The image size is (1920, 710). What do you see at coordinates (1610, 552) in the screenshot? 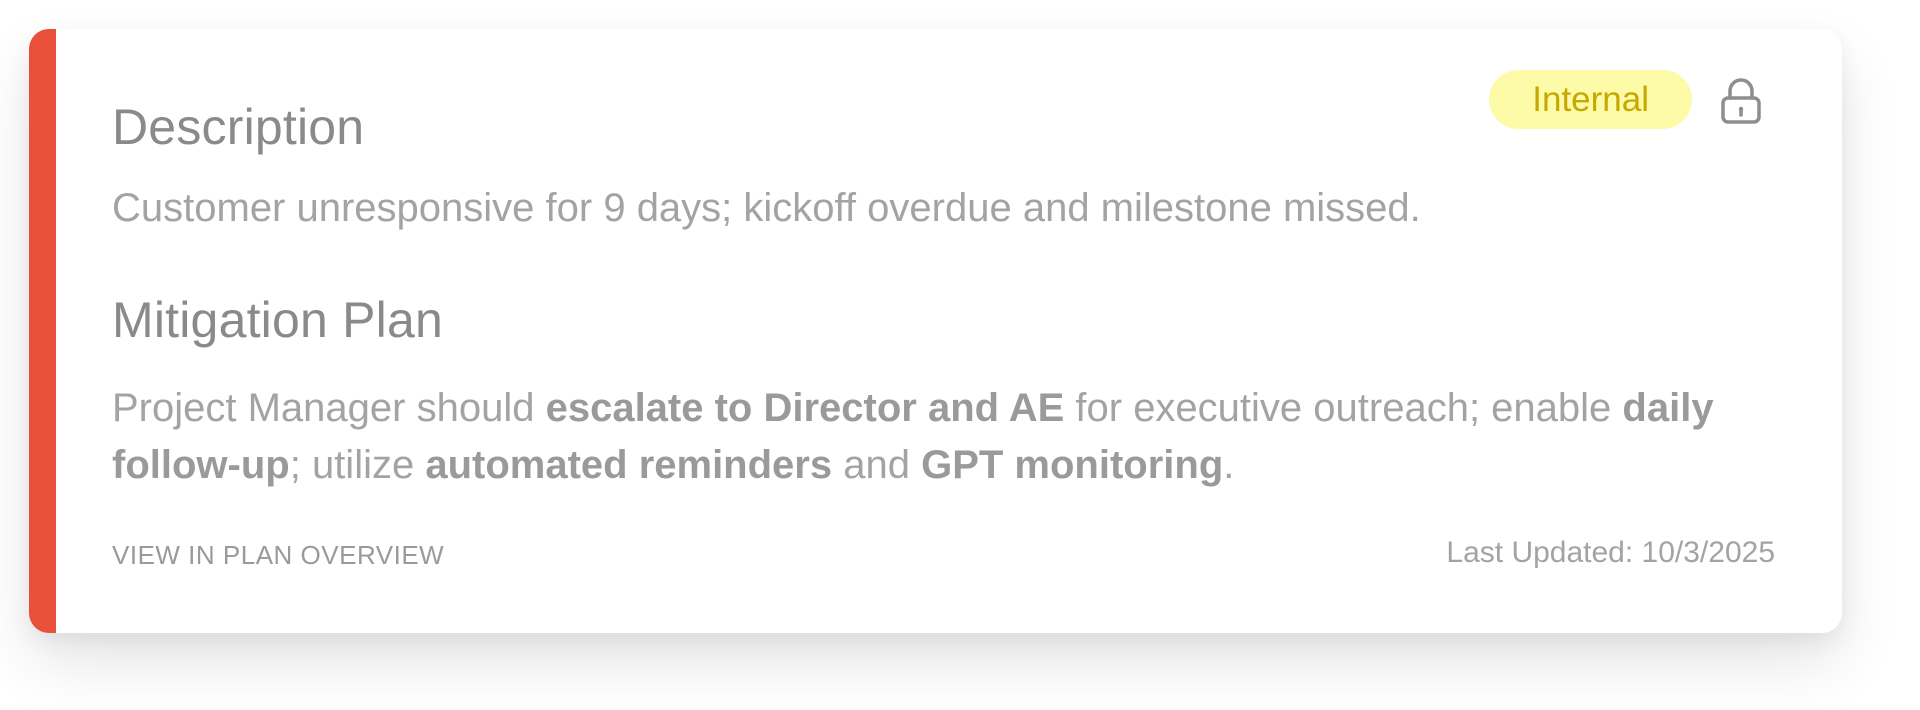
I see `last-updated-text: Last Updated: 10/3/2025` at bounding box center [1610, 552].